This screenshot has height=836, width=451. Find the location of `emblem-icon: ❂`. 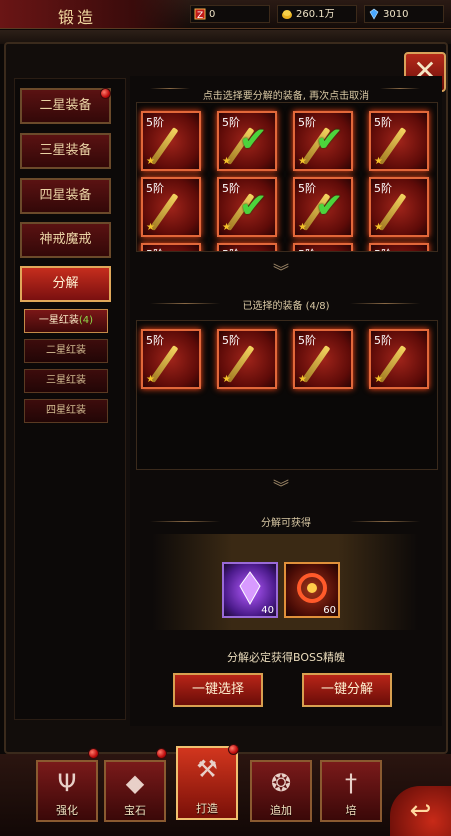

emblem-icon: ❂ is located at coordinates (281, 783).